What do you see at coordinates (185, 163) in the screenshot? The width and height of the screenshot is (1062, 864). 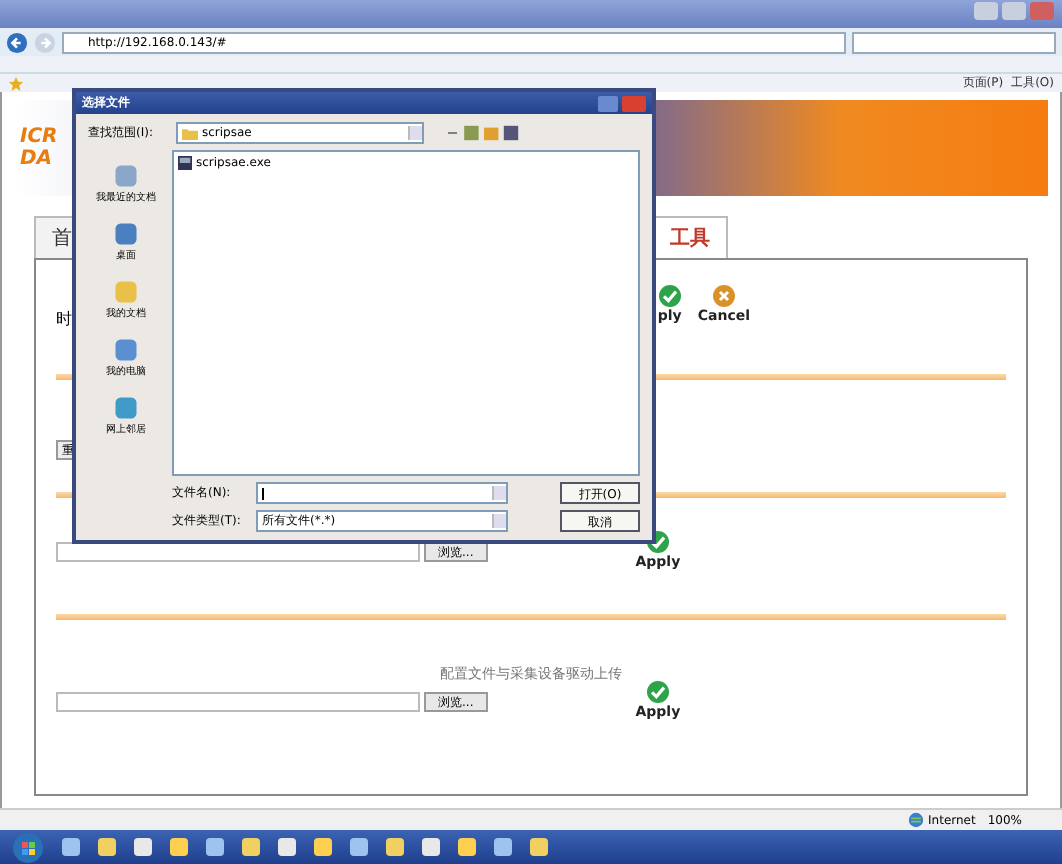 I see `program-icon` at bounding box center [185, 163].